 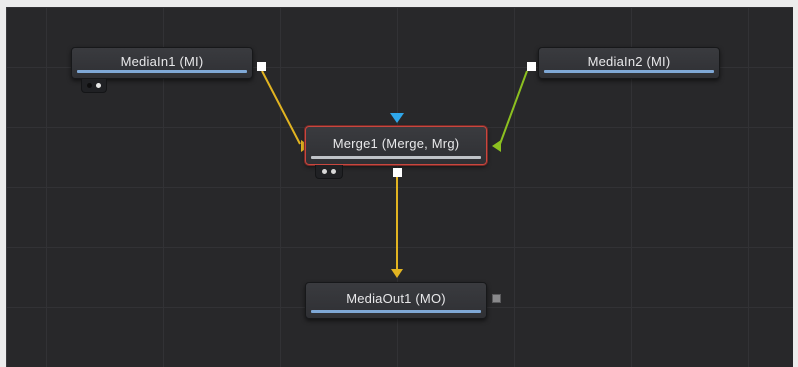 What do you see at coordinates (513, 107) in the screenshot?
I see `wire-mediain2-to-merge1` at bounding box center [513, 107].